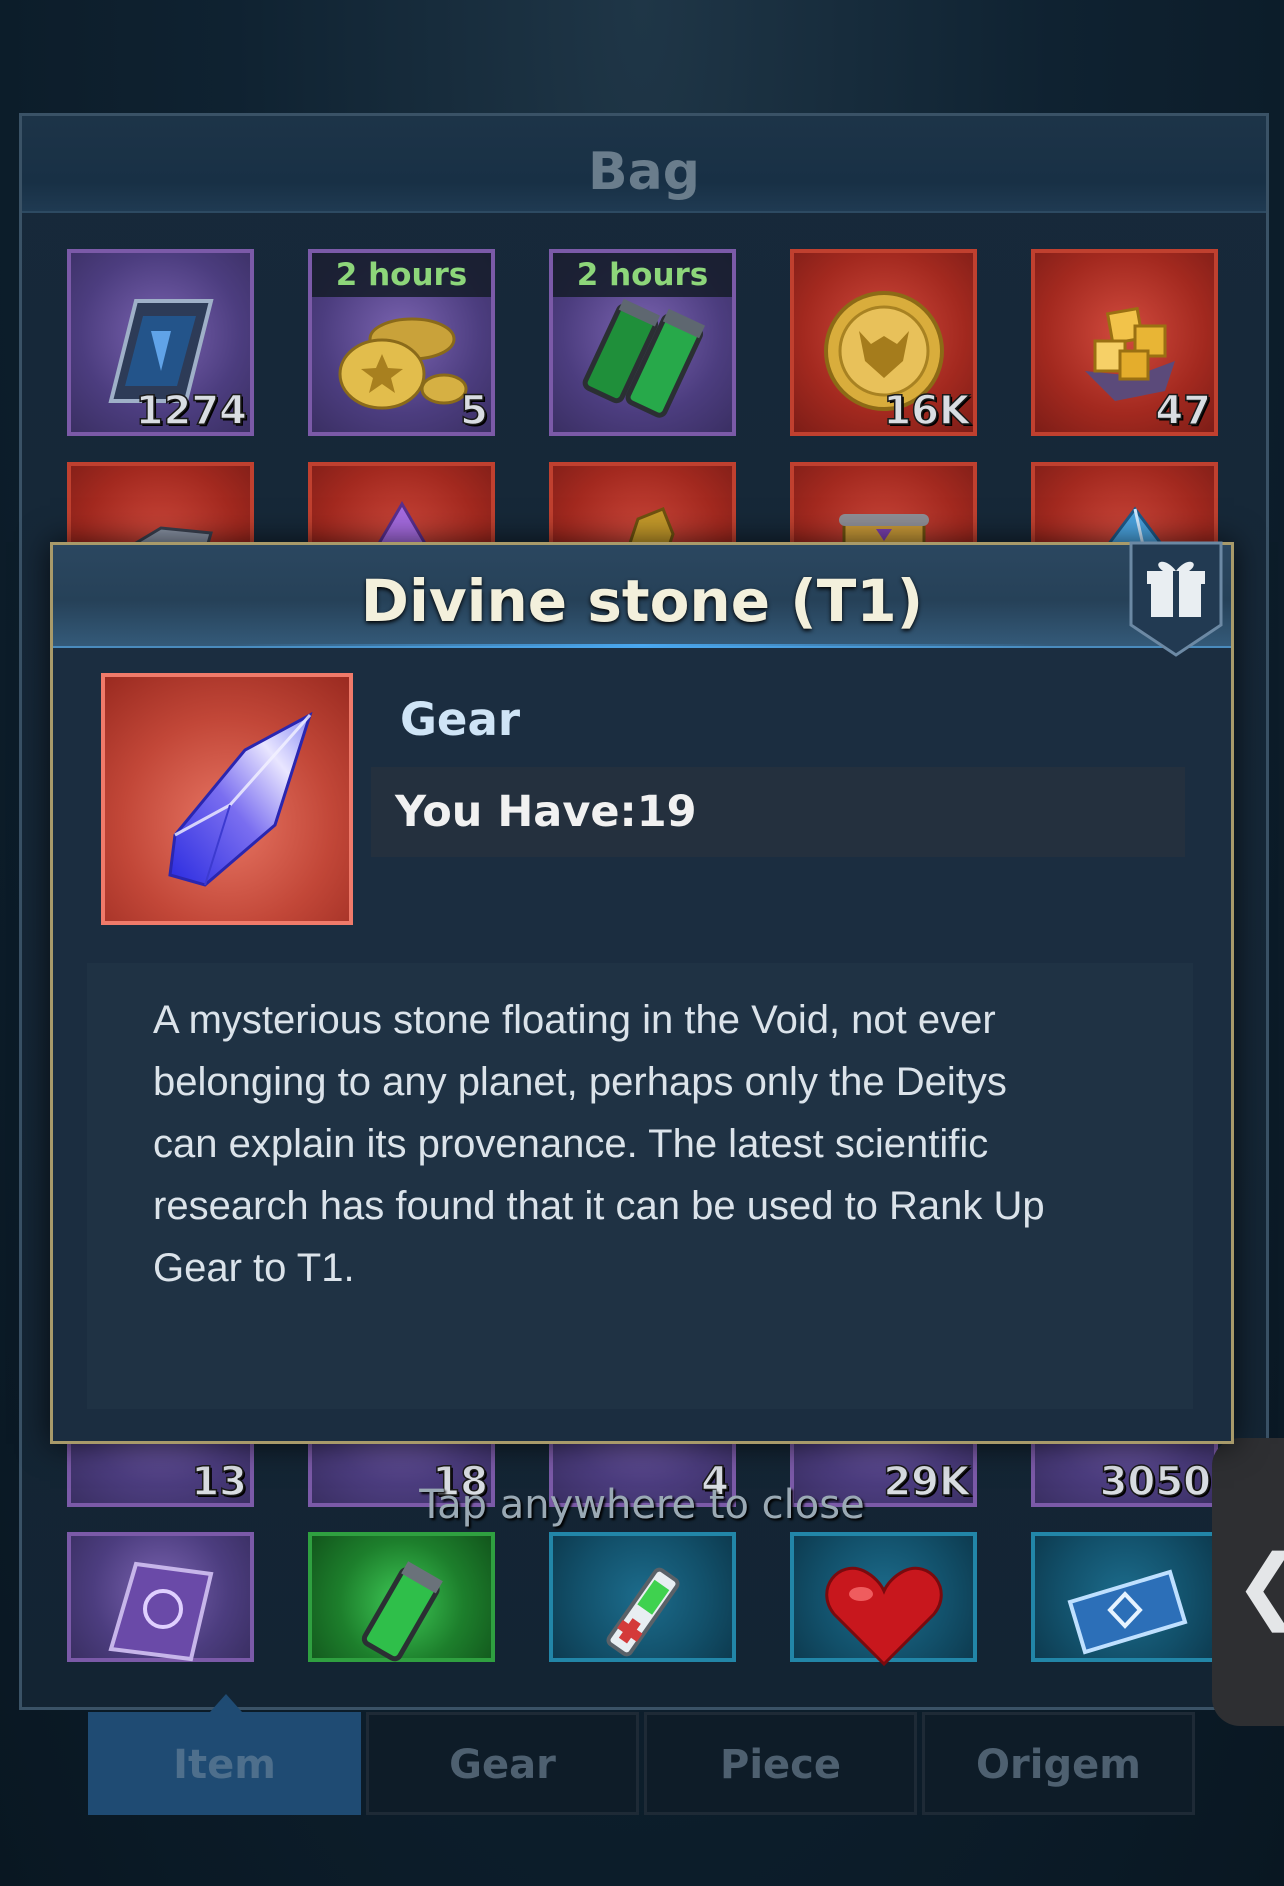 Image resolution: width=1284 pixels, height=1886 pixels. What do you see at coordinates (254, 1268) in the screenshot?
I see `description-line: Gear to T1.` at bounding box center [254, 1268].